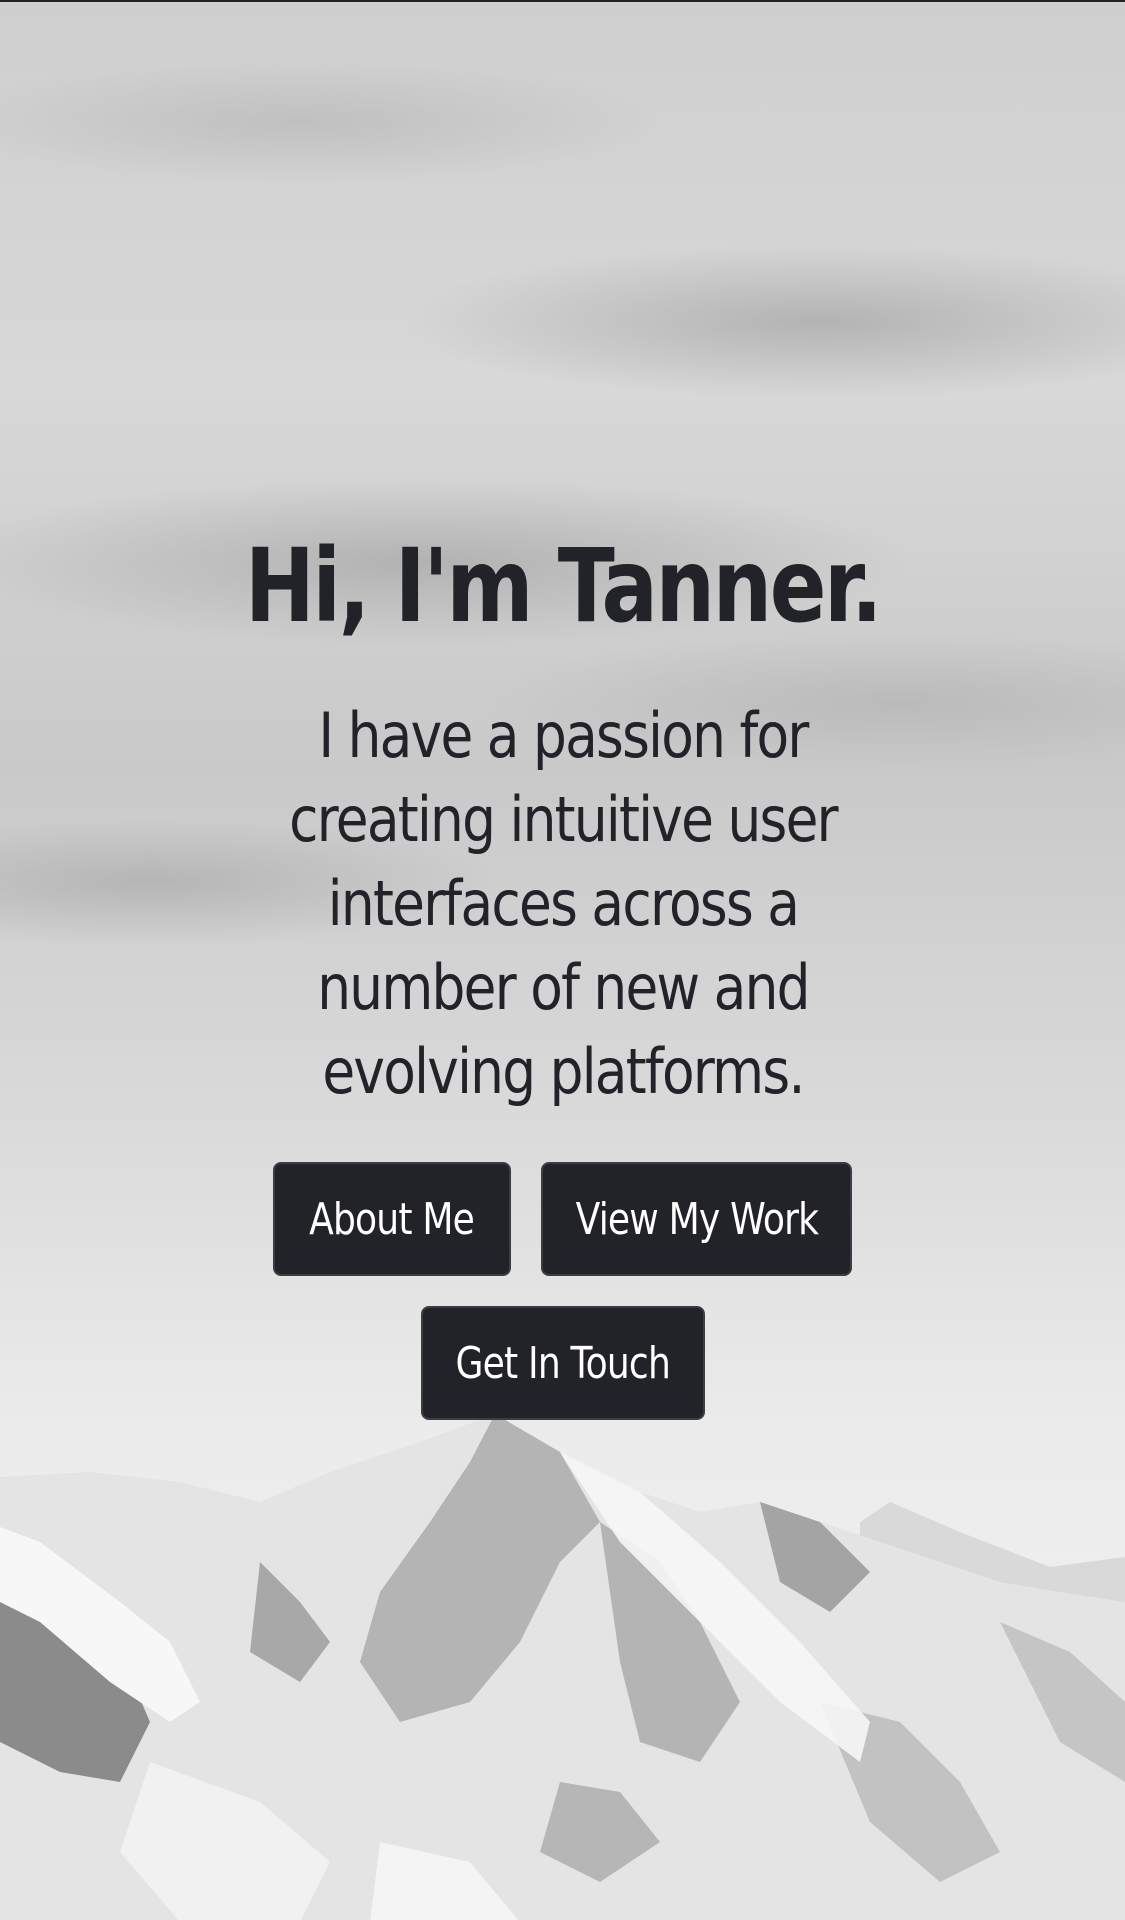 This screenshot has width=1125, height=1920. I want to click on hero-title: Hi, I'm Tanner., so click(563, 586).